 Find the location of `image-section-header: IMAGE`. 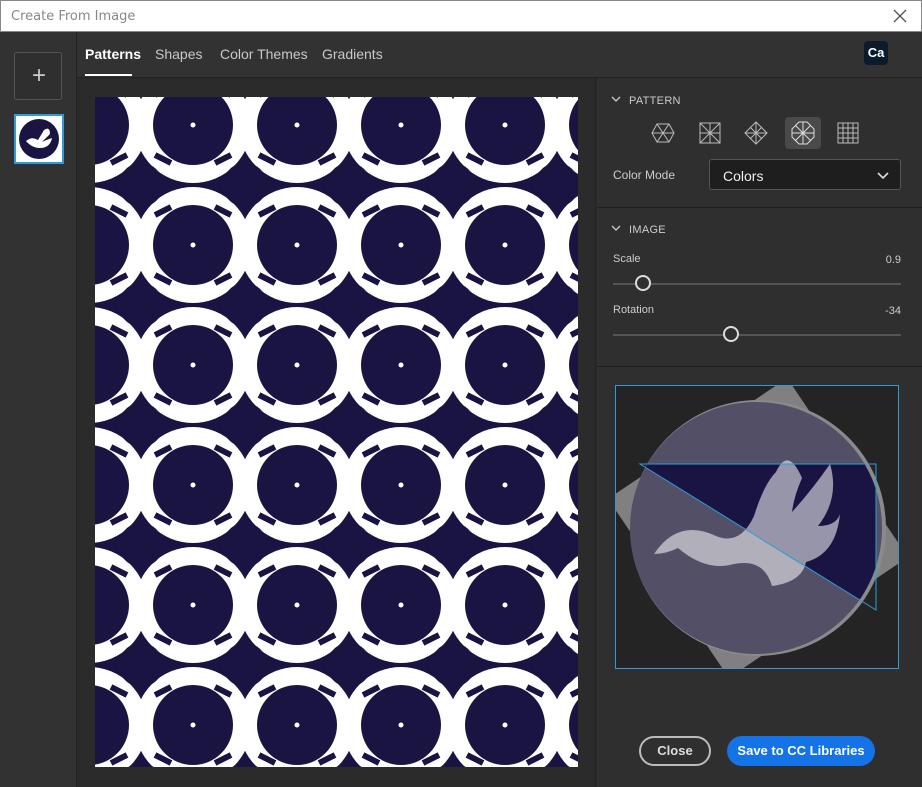

image-section-header: IMAGE is located at coordinates (638, 229).